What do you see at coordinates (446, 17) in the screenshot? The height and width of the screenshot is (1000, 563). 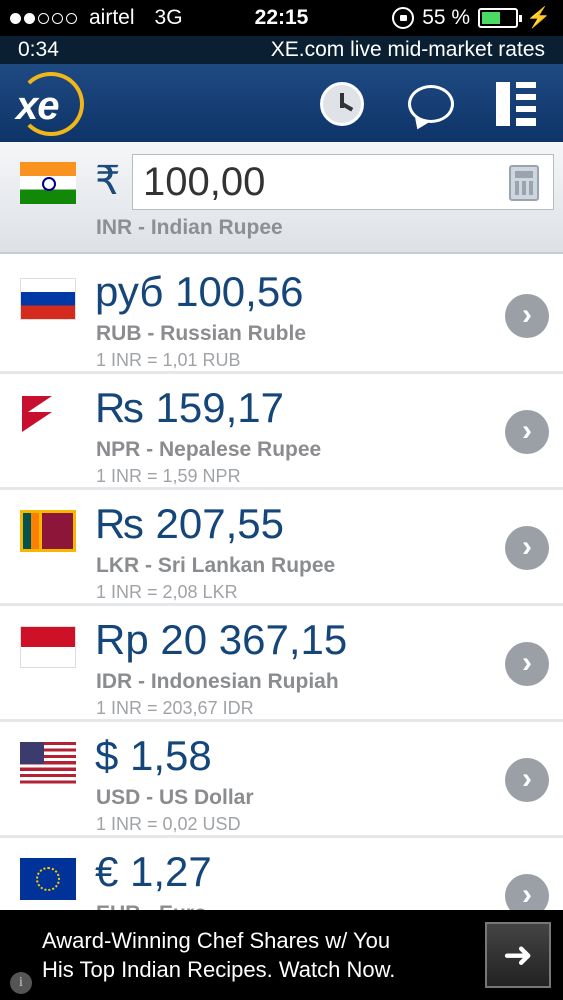 I see `battery-percent: 55 %` at bounding box center [446, 17].